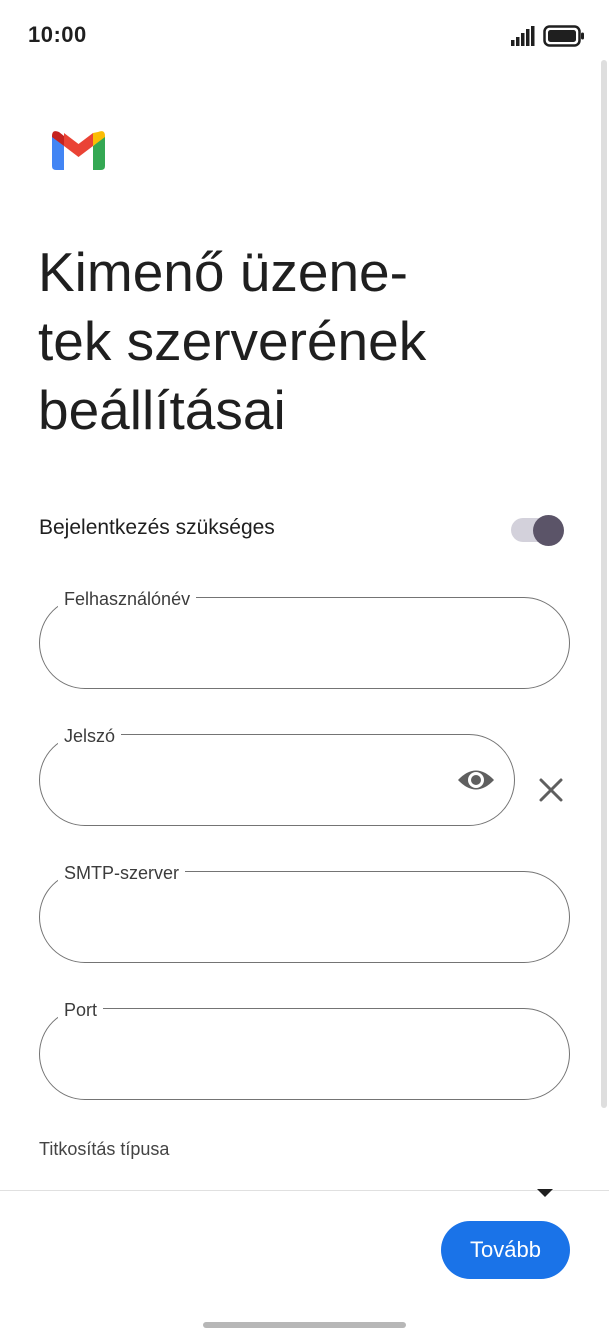 The width and height of the screenshot is (609, 1344). What do you see at coordinates (476, 780) in the screenshot?
I see `show-password-eye-icon` at bounding box center [476, 780].